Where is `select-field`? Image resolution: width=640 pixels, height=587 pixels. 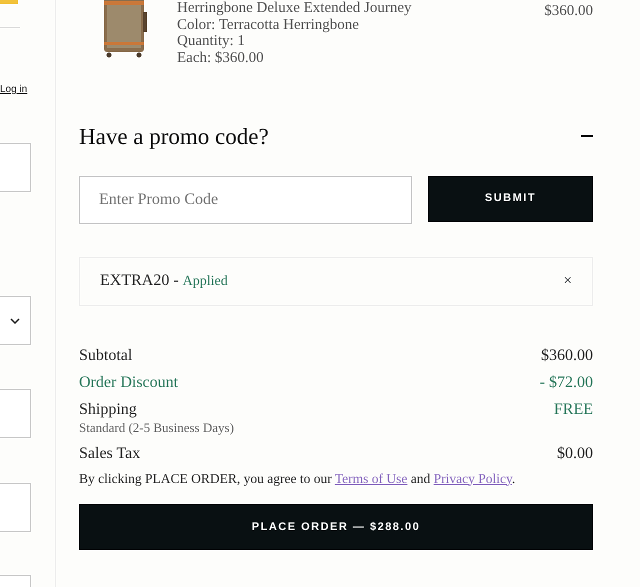 select-field is located at coordinates (15, 320).